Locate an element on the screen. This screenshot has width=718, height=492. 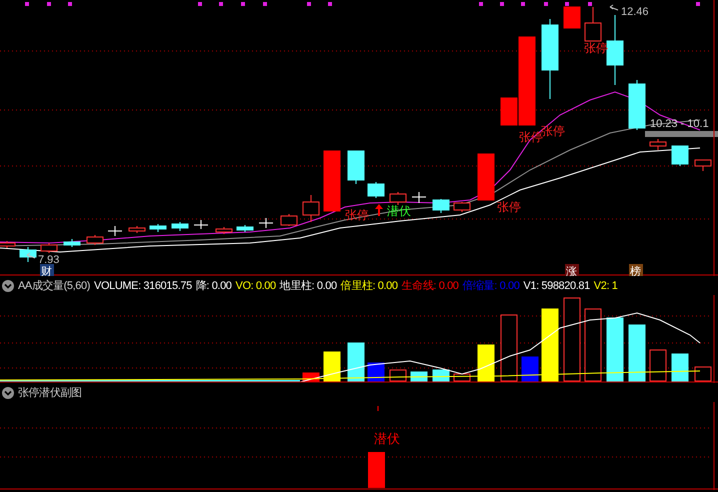
indicator-reading: 生命线: 0.00 is located at coordinates (430, 286).